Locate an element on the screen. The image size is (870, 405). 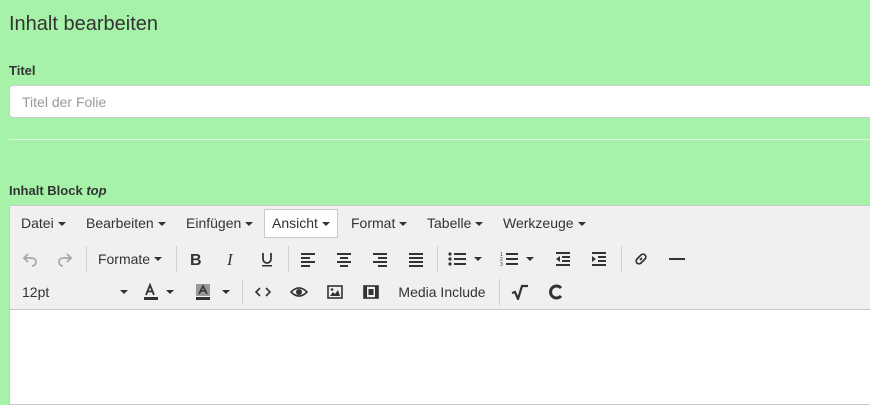
content-block-name: top is located at coordinates (96, 190).